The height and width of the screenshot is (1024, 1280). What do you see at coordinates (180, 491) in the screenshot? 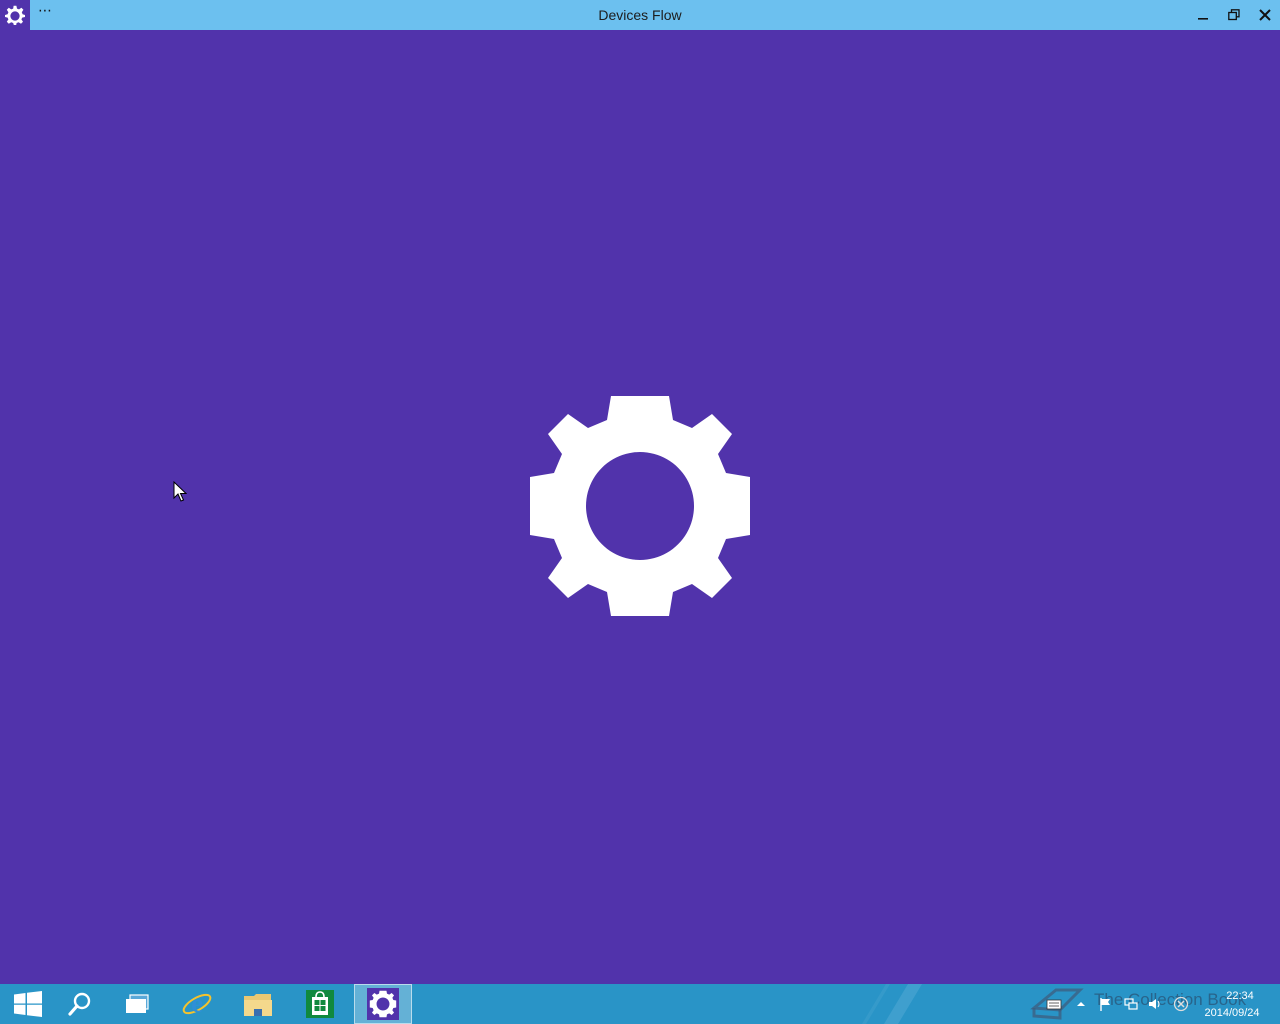
I see `mouse-cursor-icon` at bounding box center [180, 491].